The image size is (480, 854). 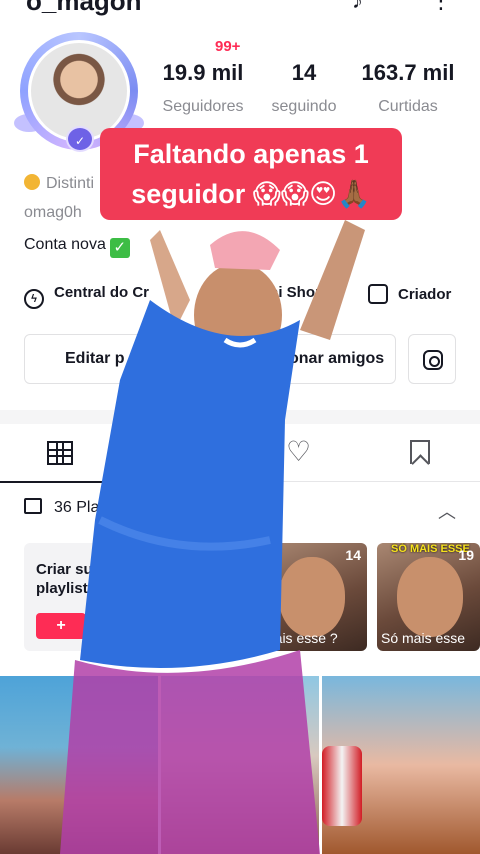 What do you see at coordinates (357, 7) in the screenshot?
I see `creator-tools-icon: ♪` at bounding box center [357, 7].